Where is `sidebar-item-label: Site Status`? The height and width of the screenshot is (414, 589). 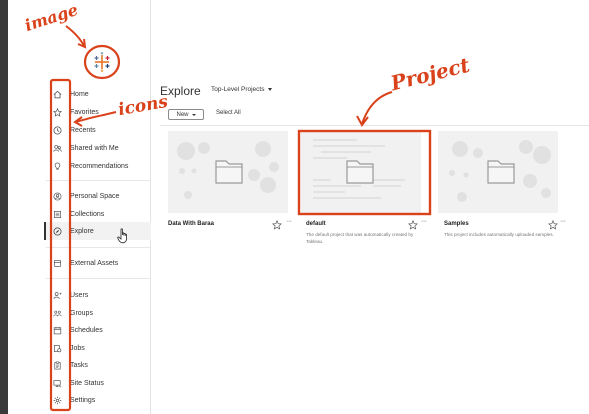 sidebar-item-label: Site Status is located at coordinates (87, 383).